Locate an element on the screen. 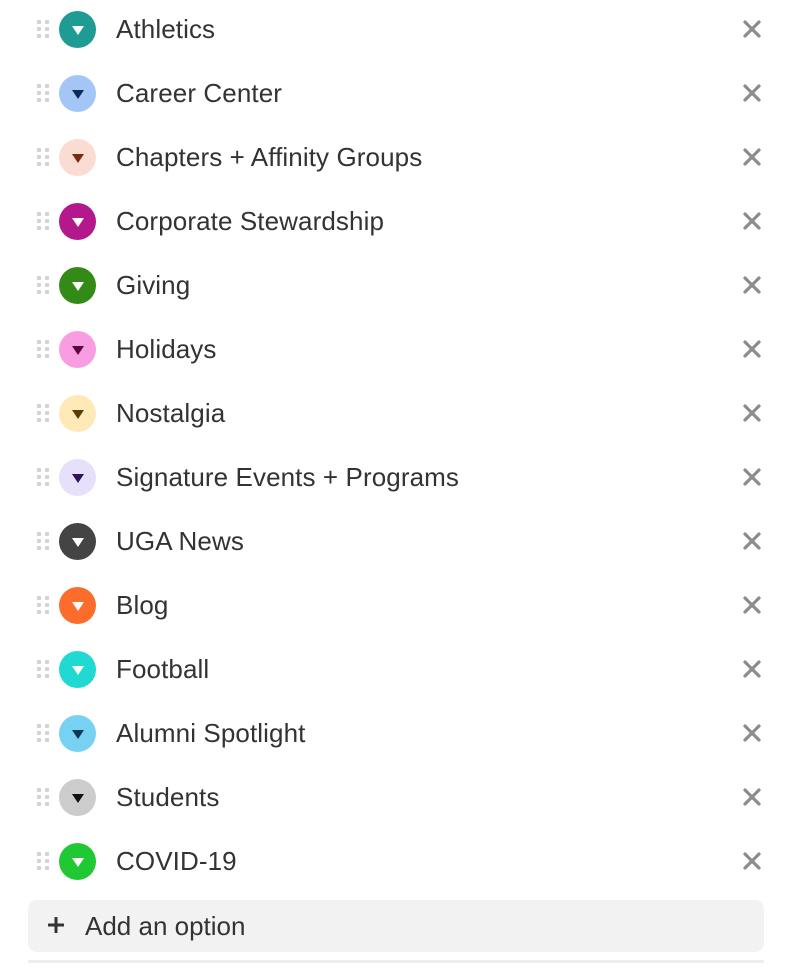 The width and height of the screenshot is (792, 972). option-row: Giving is located at coordinates (396, 285).